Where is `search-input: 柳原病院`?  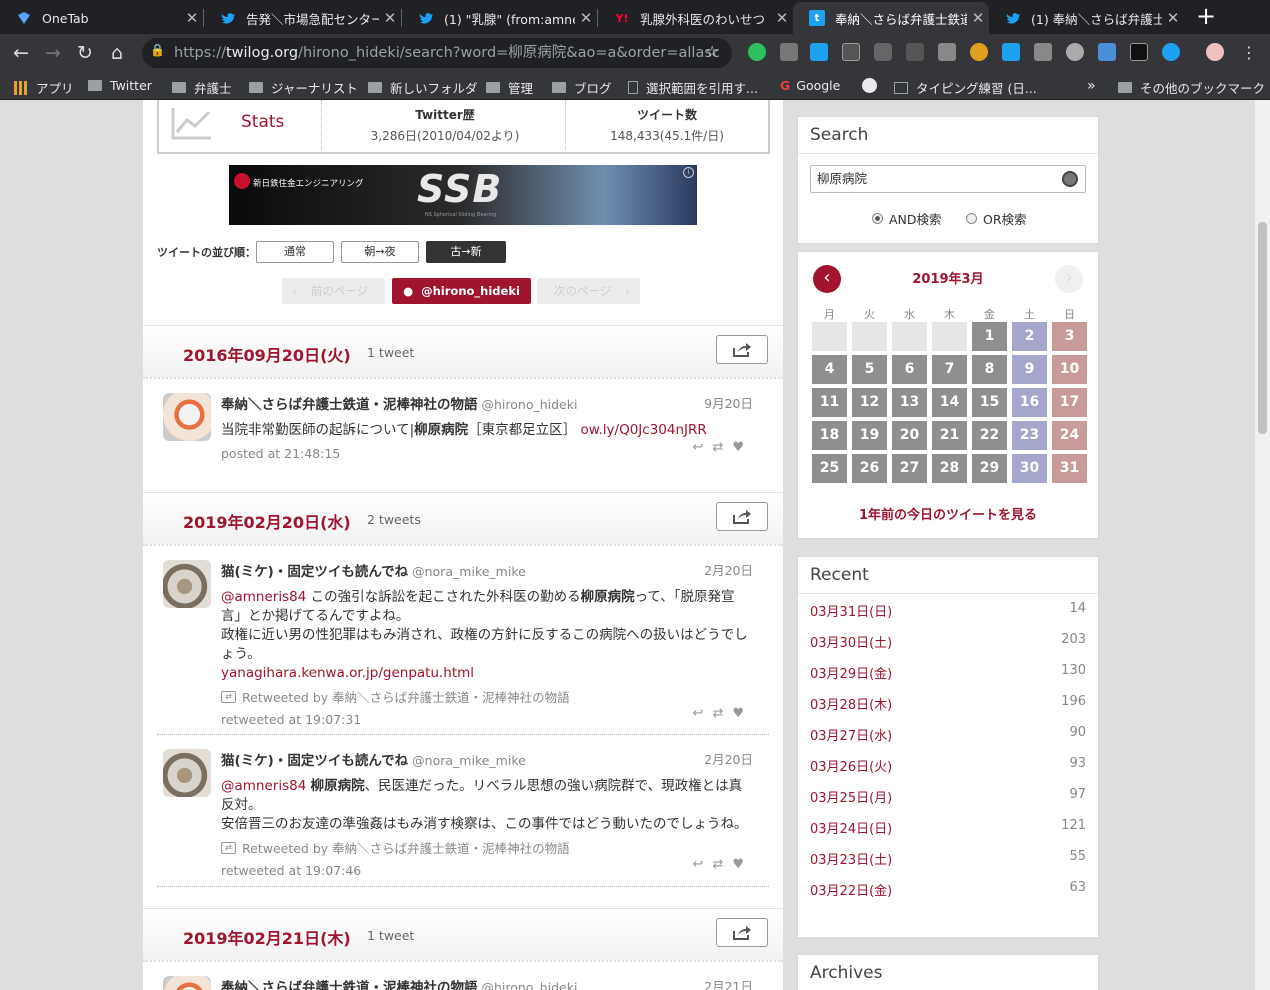
search-input: 柳原病院 is located at coordinates (948, 179).